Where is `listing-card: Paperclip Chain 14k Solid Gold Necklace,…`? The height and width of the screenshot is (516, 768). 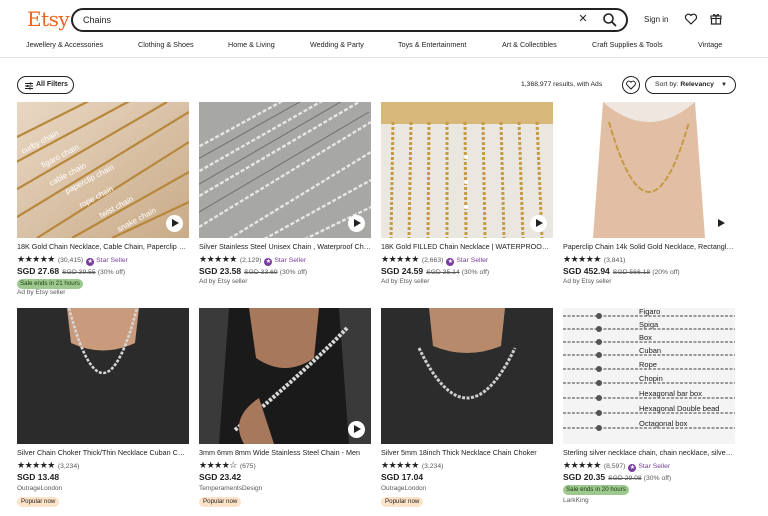
listing-card: Paperclip Chain 14k Solid Gold Necklace,… is located at coordinates (649, 201).